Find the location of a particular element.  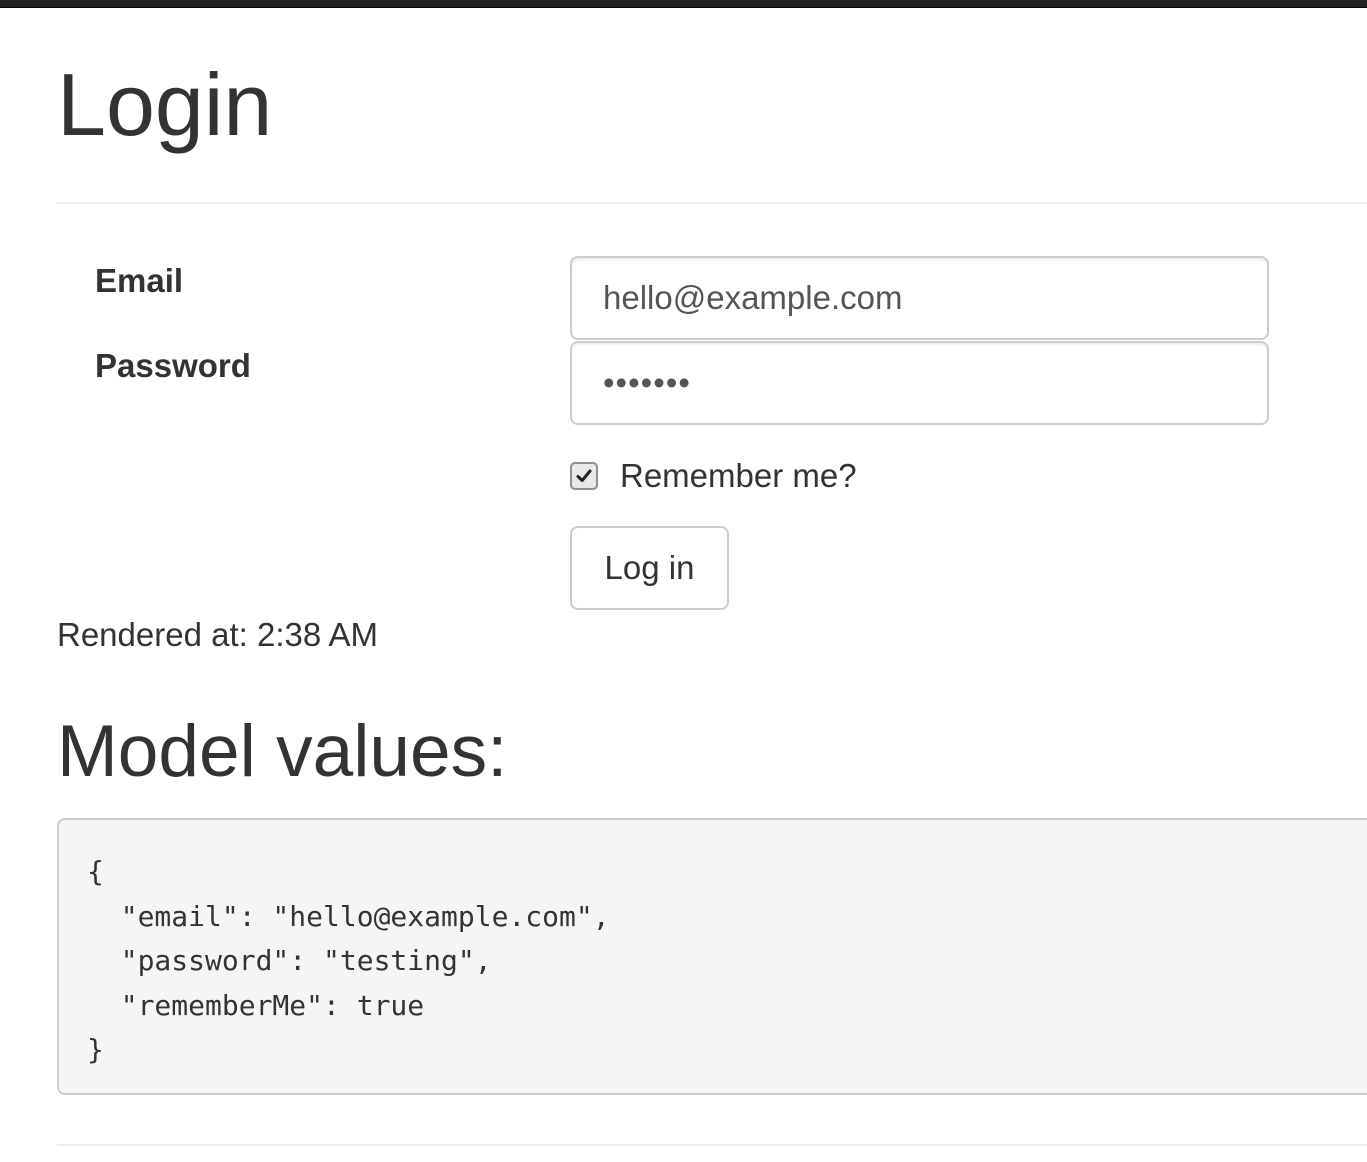

top-navbar is located at coordinates (683, 4).